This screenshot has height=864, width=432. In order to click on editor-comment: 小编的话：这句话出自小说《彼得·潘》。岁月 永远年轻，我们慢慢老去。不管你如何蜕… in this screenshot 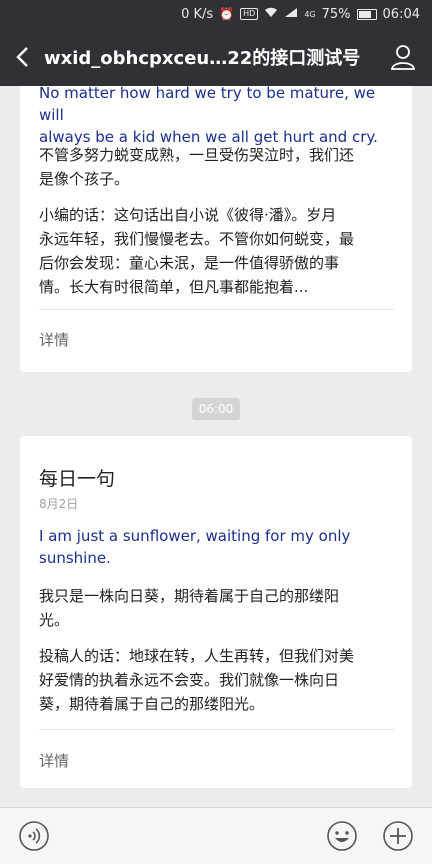, I will do `click(216, 251)`.